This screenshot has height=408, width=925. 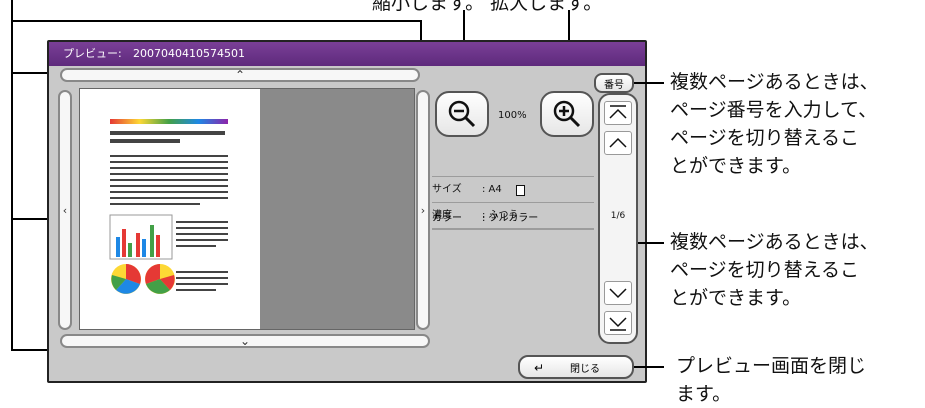 I want to click on chevron-last-icon, so click(x=618, y=324).